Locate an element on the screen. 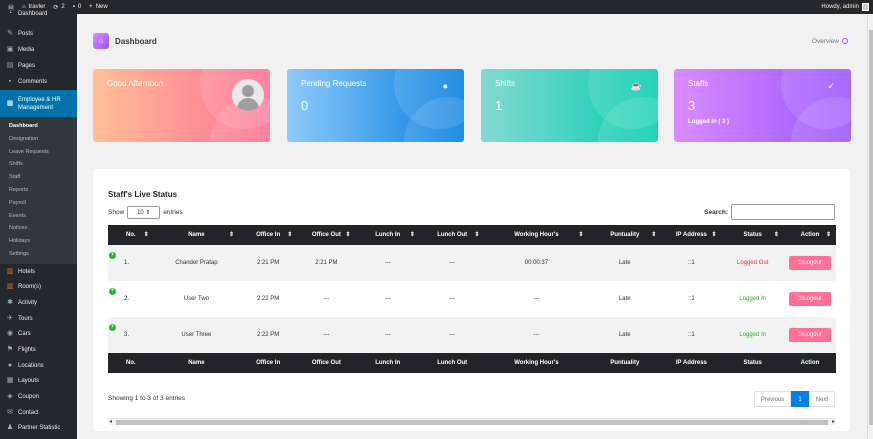  sidebar-item-comments: ▪ Comments is located at coordinates (38, 82).